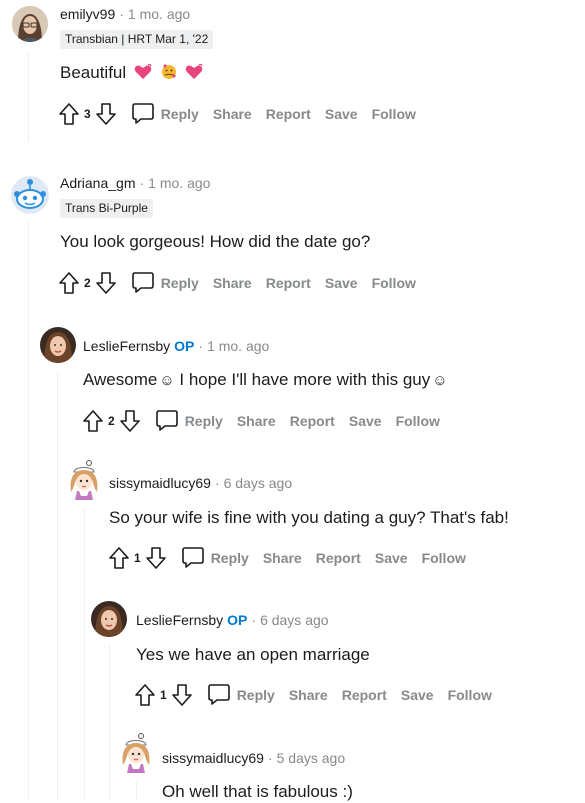 The image size is (585, 803). I want to click on comment-meta: sissymaidlucy69 · 6 days ago, so click(200, 483).